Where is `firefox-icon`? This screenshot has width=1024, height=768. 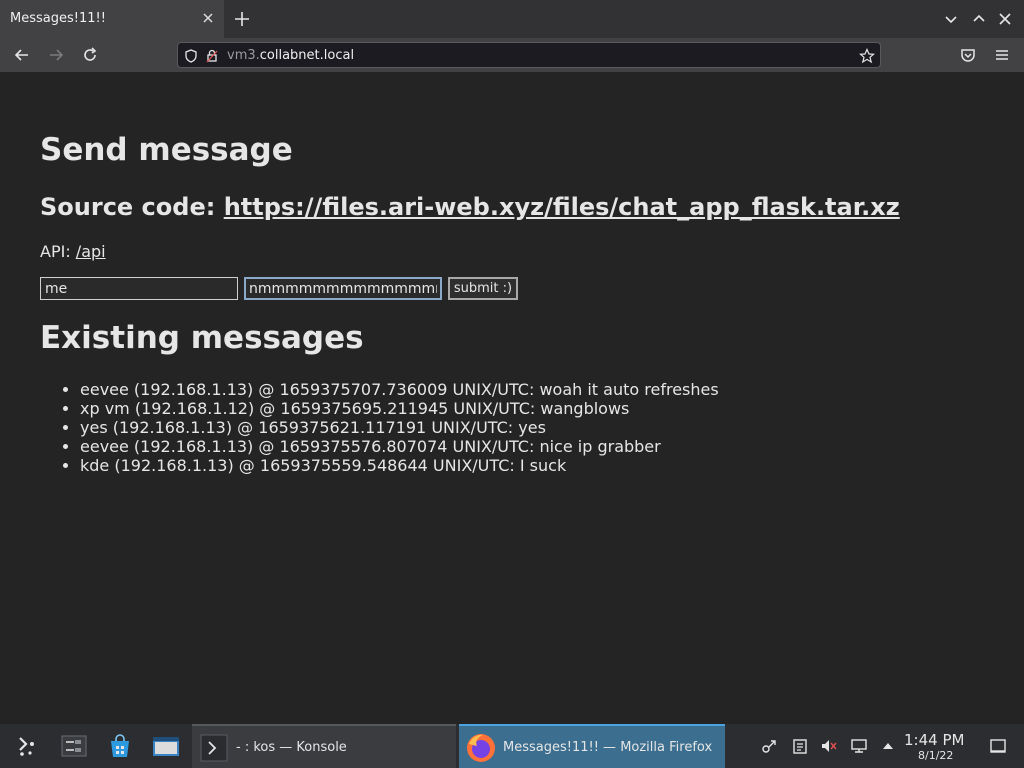
firefox-icon is located at coordinates (481, 748).